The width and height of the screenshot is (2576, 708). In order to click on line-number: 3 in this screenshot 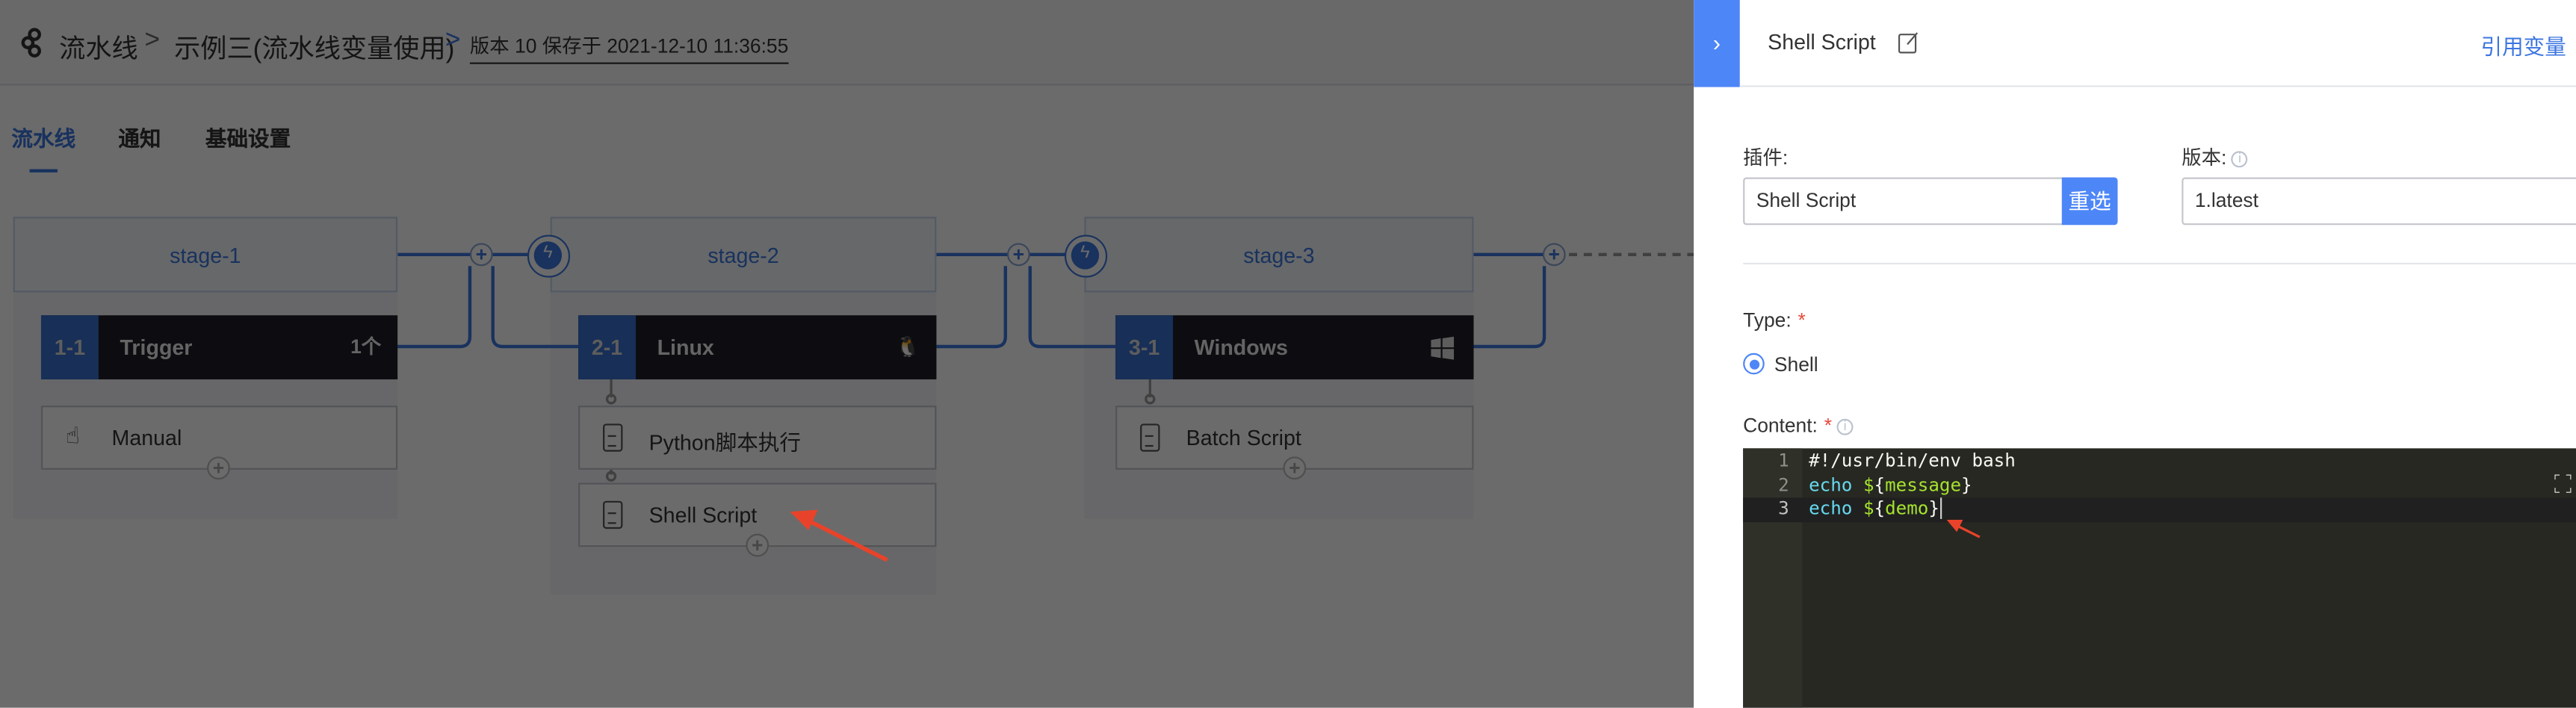, I will do `click(1783, 508)`.